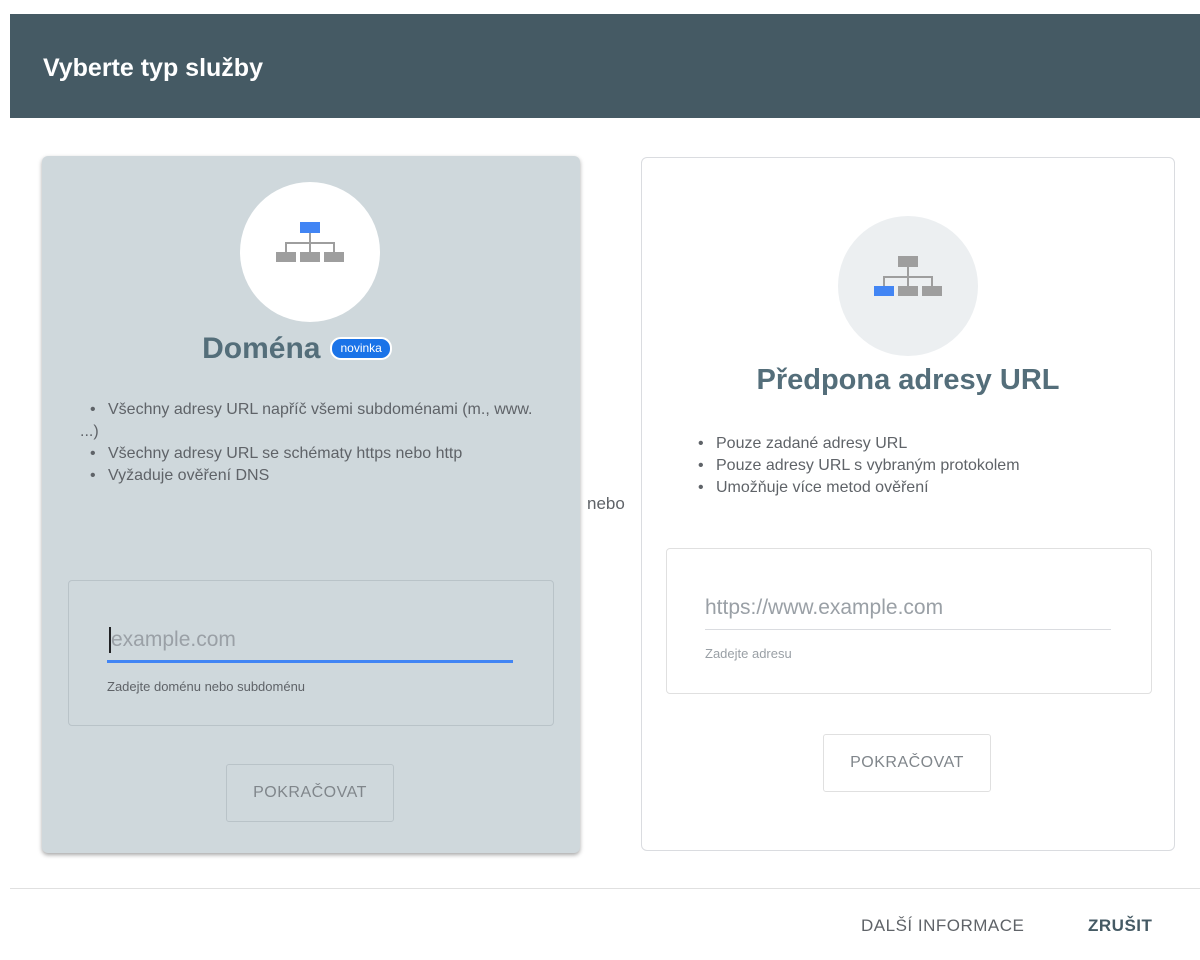  Describe the element at coordinates (908, 380) in the screenshot. I see `url-prefix-card-title: Předpona adresy URL` at that location.